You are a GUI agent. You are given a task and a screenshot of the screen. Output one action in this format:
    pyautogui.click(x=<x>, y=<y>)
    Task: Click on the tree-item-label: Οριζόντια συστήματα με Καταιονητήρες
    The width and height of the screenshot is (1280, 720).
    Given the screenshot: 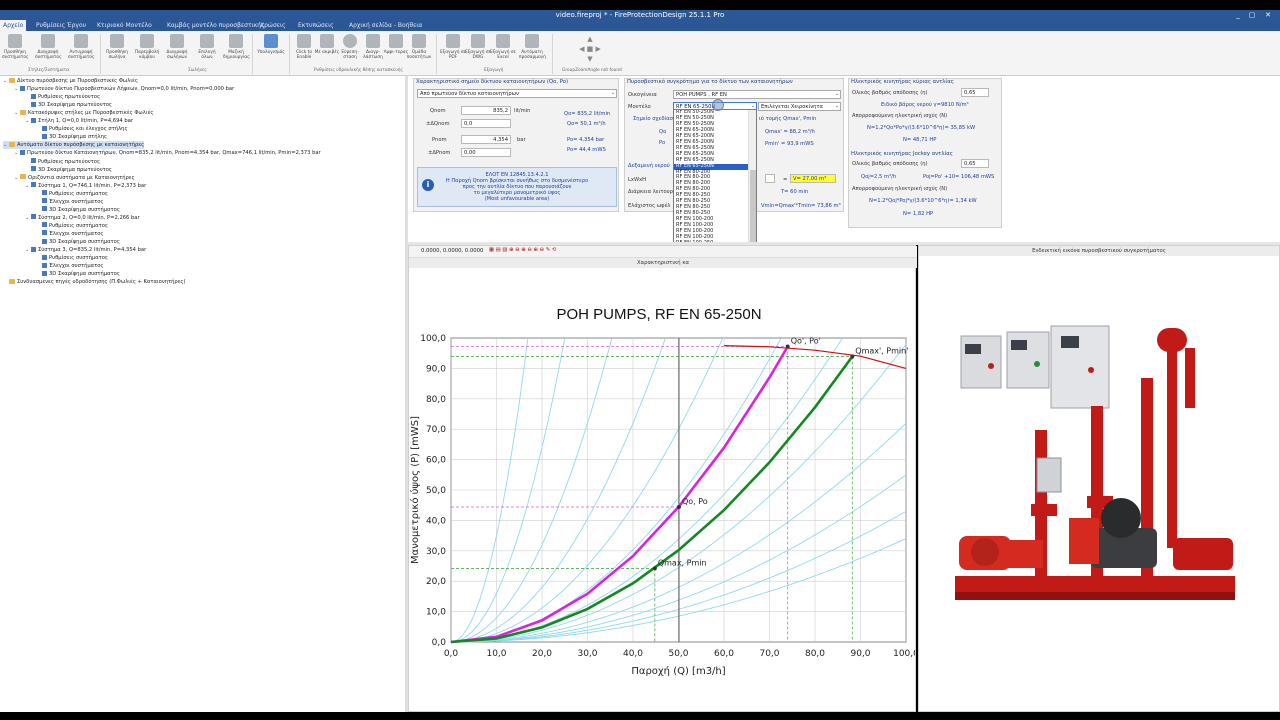 What is the action you would take?
    pyautogui.click(x=81, y=177)
    